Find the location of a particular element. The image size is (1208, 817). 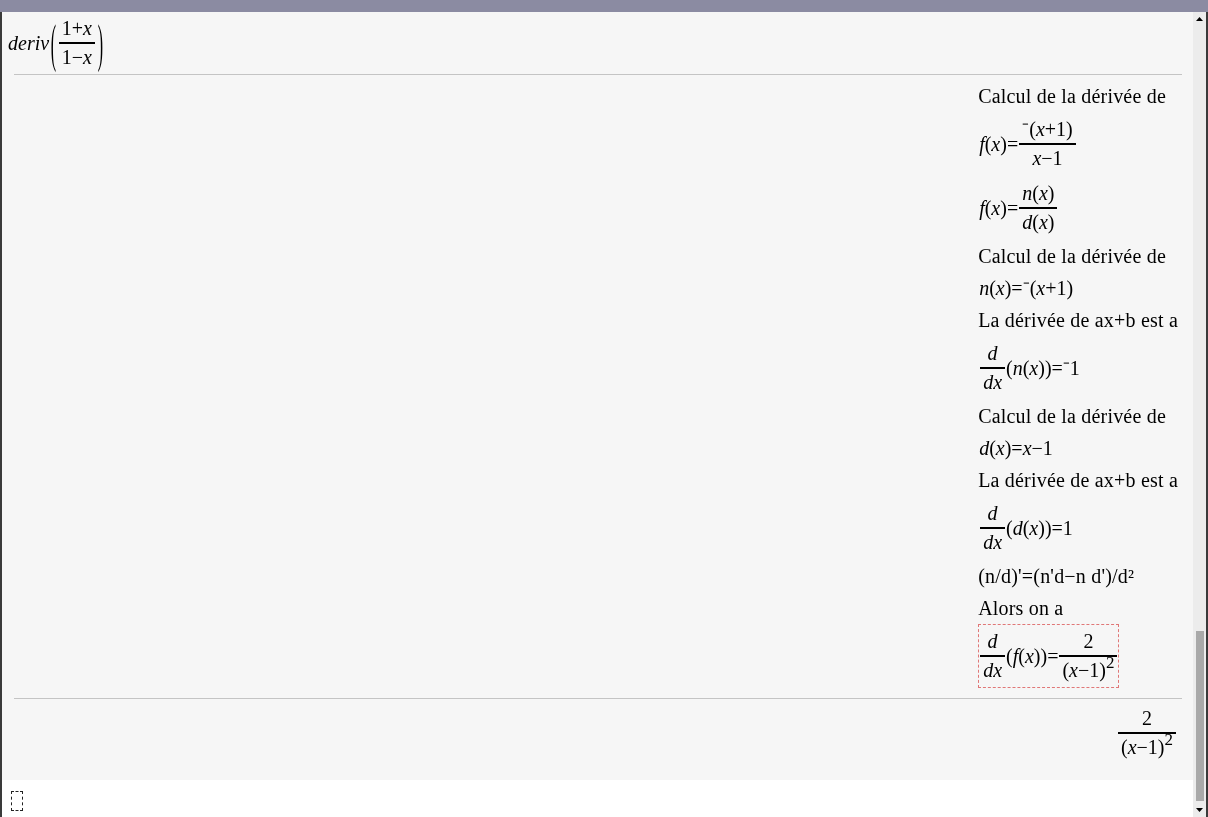

result-expression: 2 (x−1)$^{2}$ is located at coordinates (1147, 733).